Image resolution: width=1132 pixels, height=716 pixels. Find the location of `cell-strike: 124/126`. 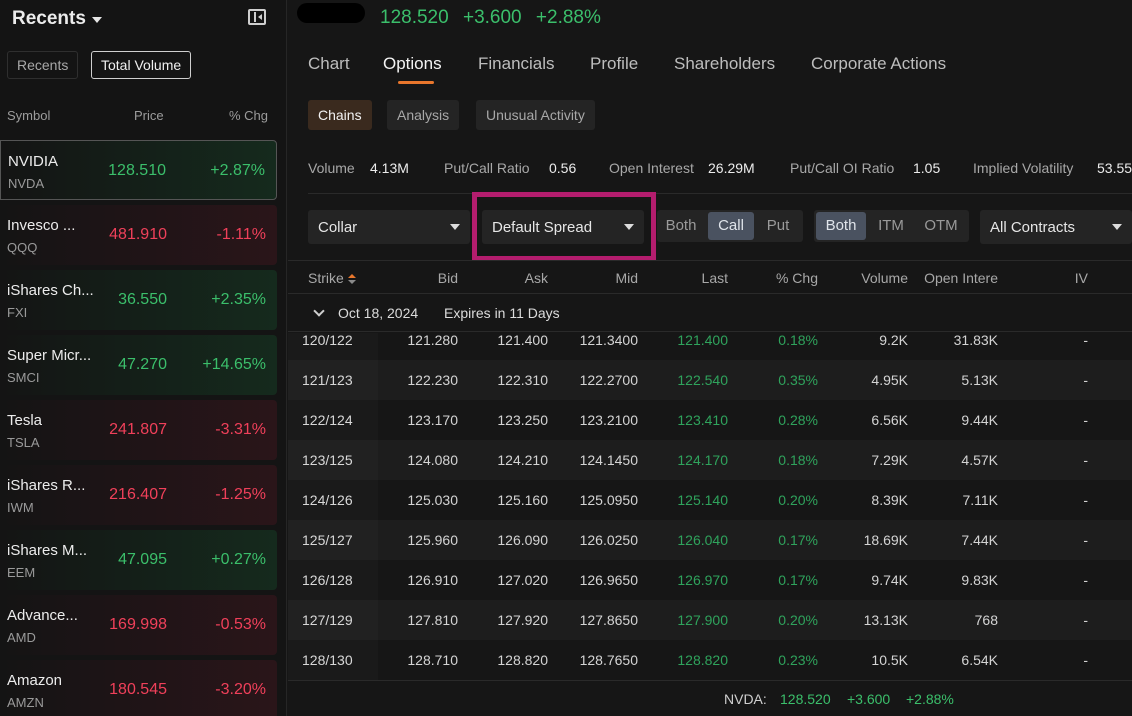

cell-strike: 124/126 is located at coordinates (327, 500).